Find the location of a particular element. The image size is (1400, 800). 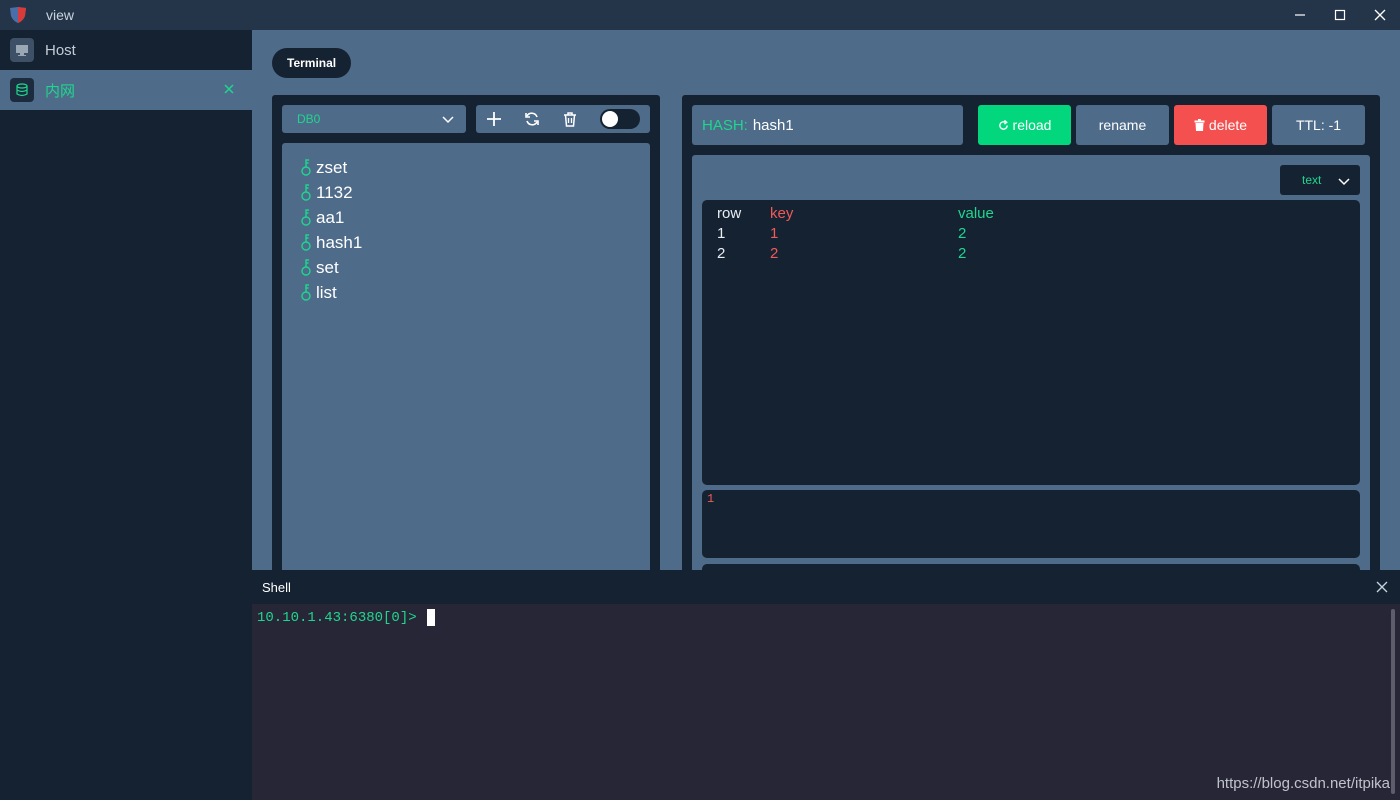

column-header-value: value is located at coordinates (976, 213).